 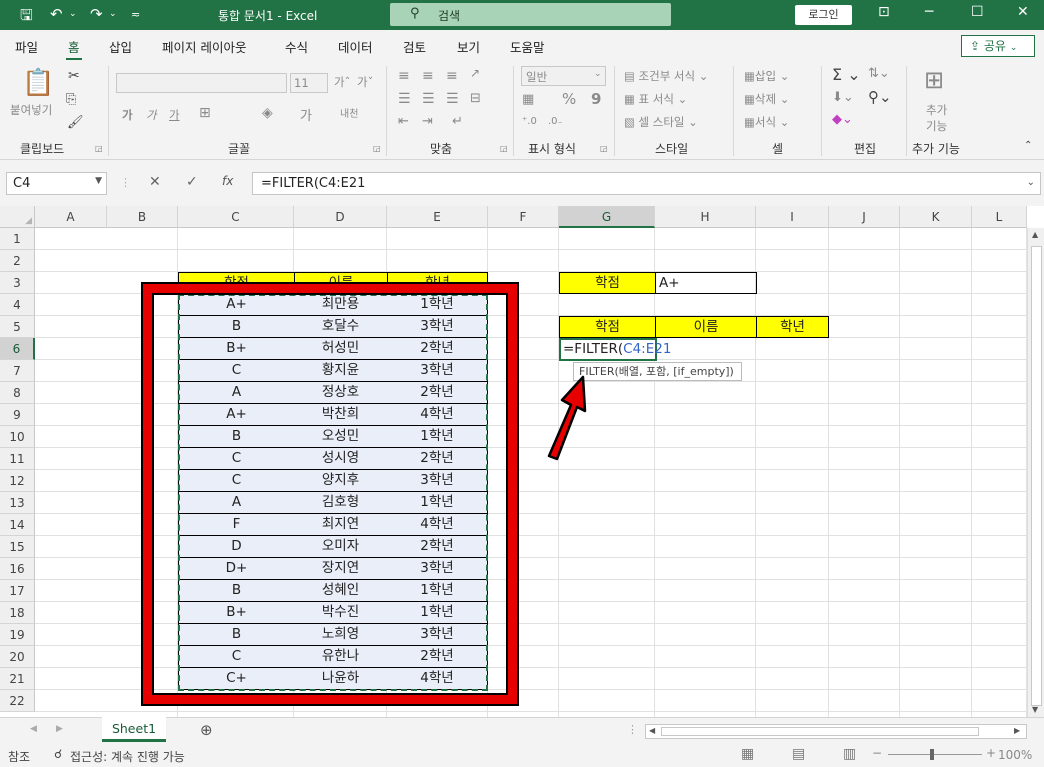 I want to click on autosum-icon: Σ ⌄, so click(x=846, y=74).